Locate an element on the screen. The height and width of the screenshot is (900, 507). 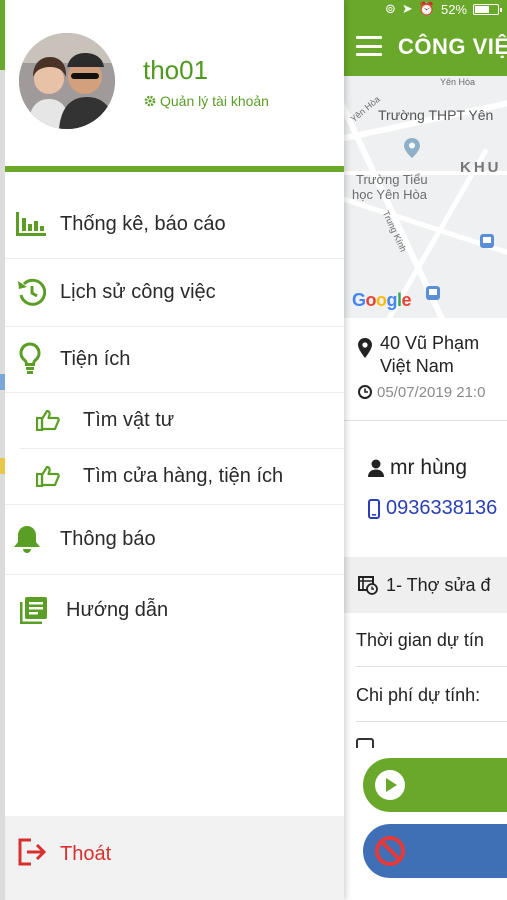
address-line-1: 40 Vũ Phạm is located at coordinates (430, 343).